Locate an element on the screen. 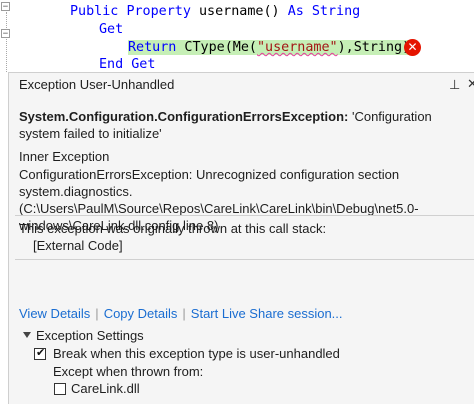  collapse-toggle-get: − is located at coordinates (5, 34).